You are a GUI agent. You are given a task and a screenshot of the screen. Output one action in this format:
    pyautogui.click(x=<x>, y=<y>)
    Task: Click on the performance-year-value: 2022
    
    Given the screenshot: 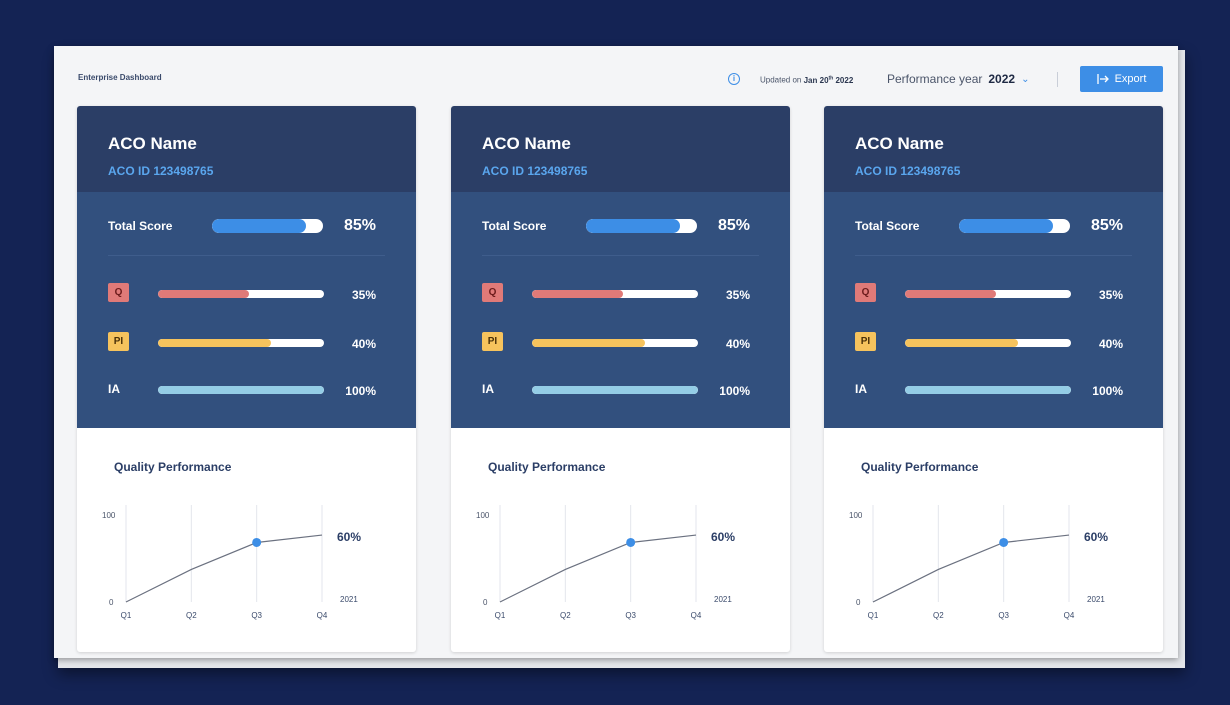 What is the action you would take?
    pyautogui.click(x=1002, y=79)
    